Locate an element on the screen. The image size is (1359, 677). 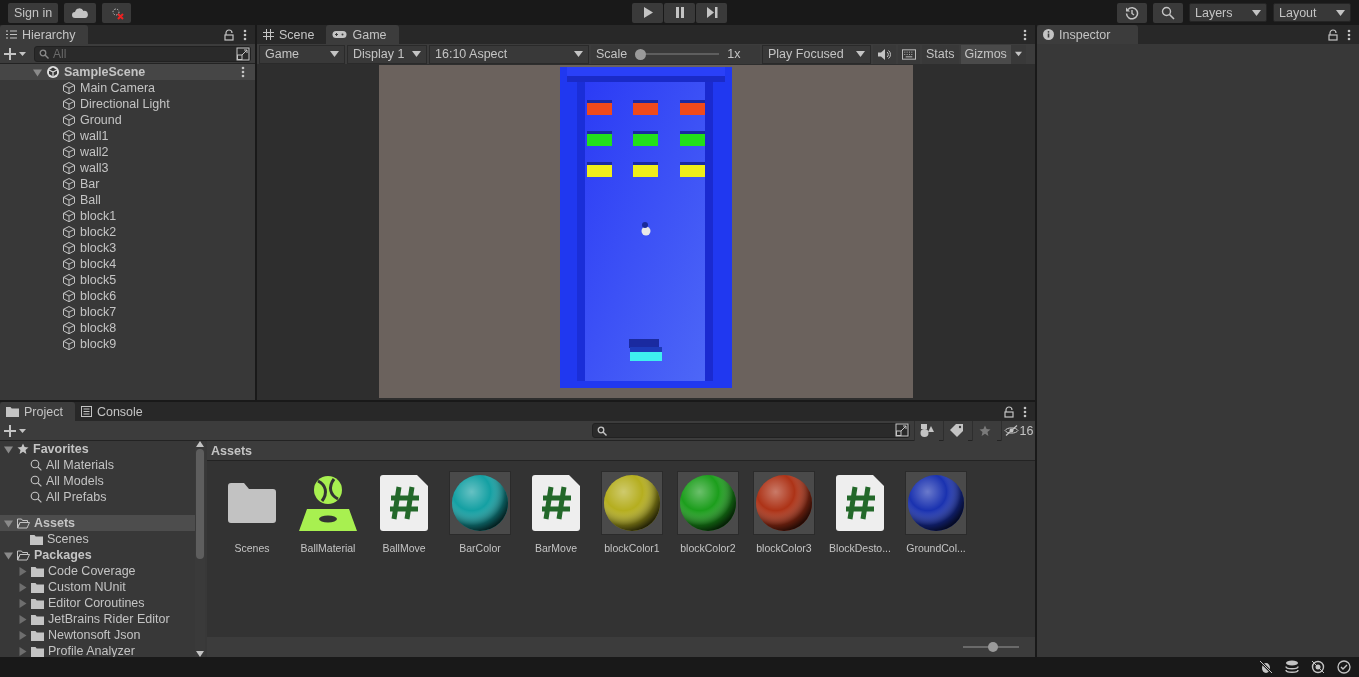
tree-item: Profile Analyzer is located at coordinates (97, 650).